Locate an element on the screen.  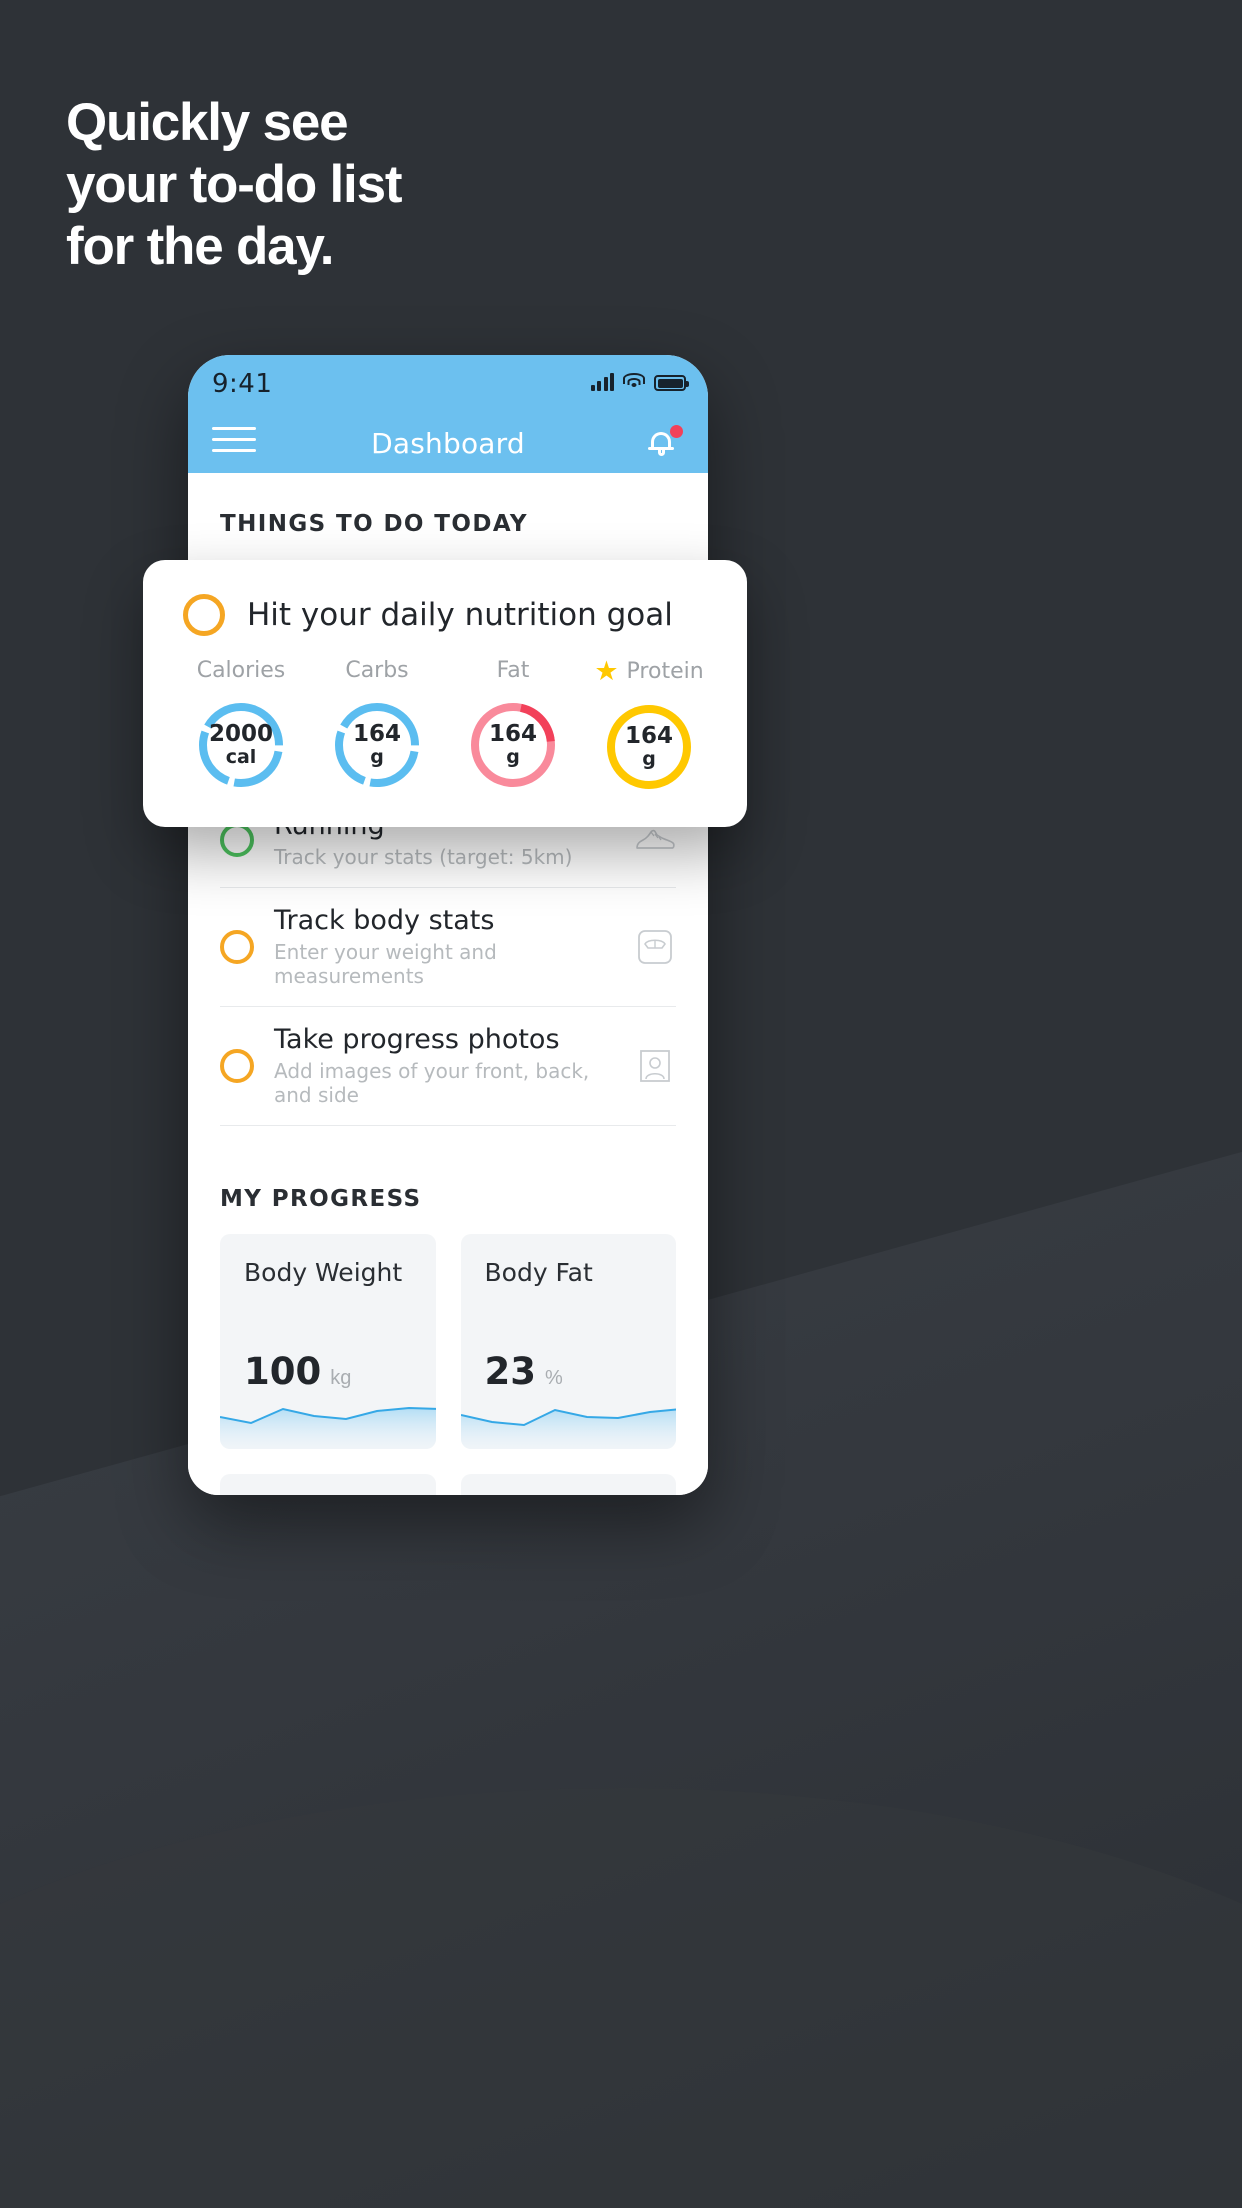
progress-card-row: Body Weight 100 kg Body Fat 23 % is located at coordinates (448, 1342).